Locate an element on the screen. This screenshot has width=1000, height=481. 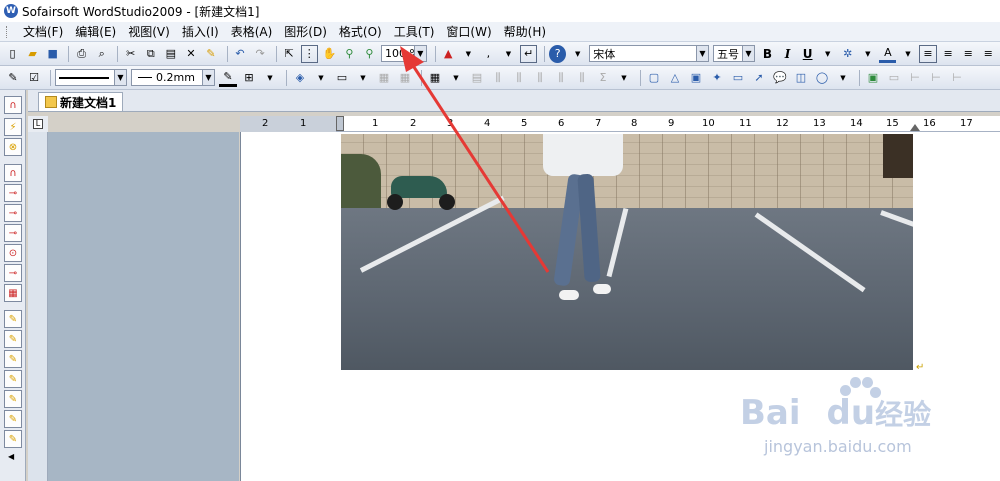
shape-circle-icon: ◯ is located at coordinates (822, 78).